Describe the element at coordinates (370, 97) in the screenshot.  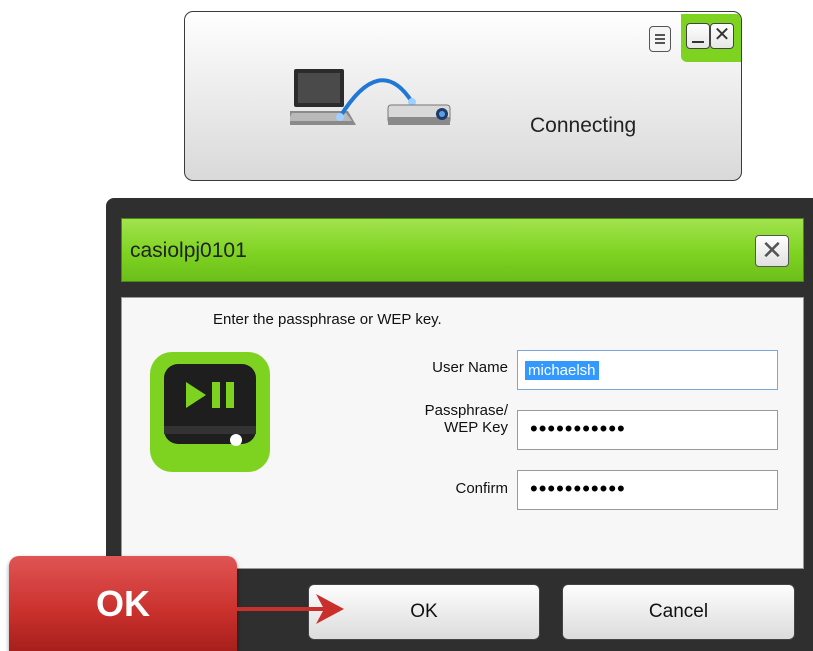
I see `laptop-projector-icon` at that location.